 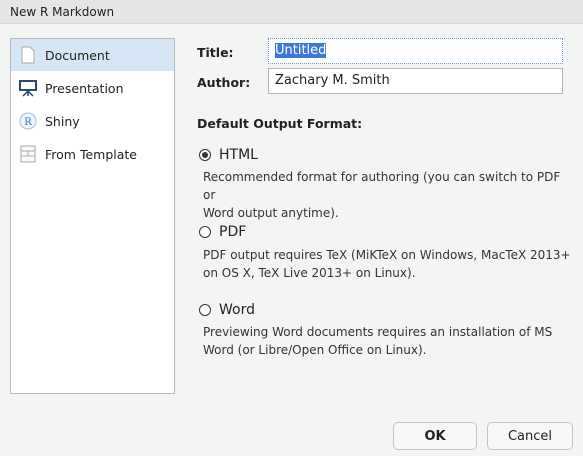 I want to click on document-icon, so click(x=28, y=55).